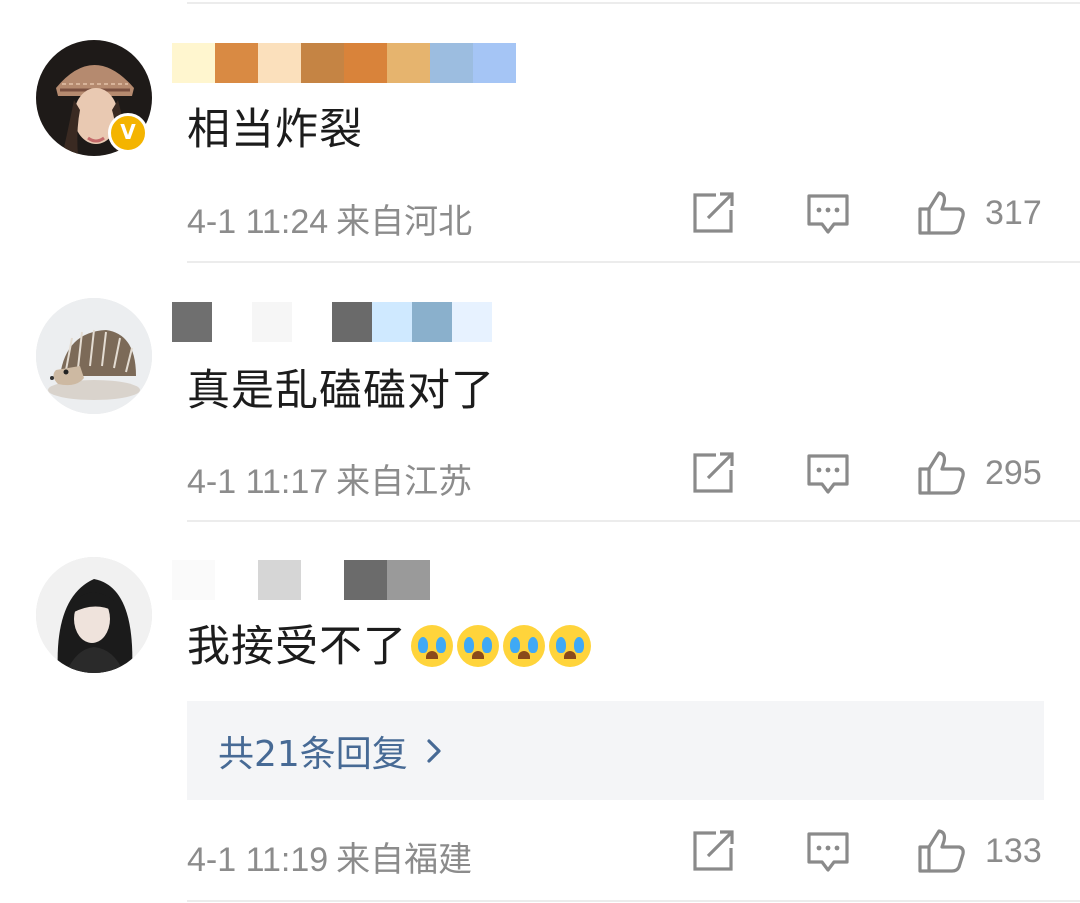  Describe the element at coordinates (615, 750) in the screenshot. I see `reply-summary-button: 共21条回复` at that location.